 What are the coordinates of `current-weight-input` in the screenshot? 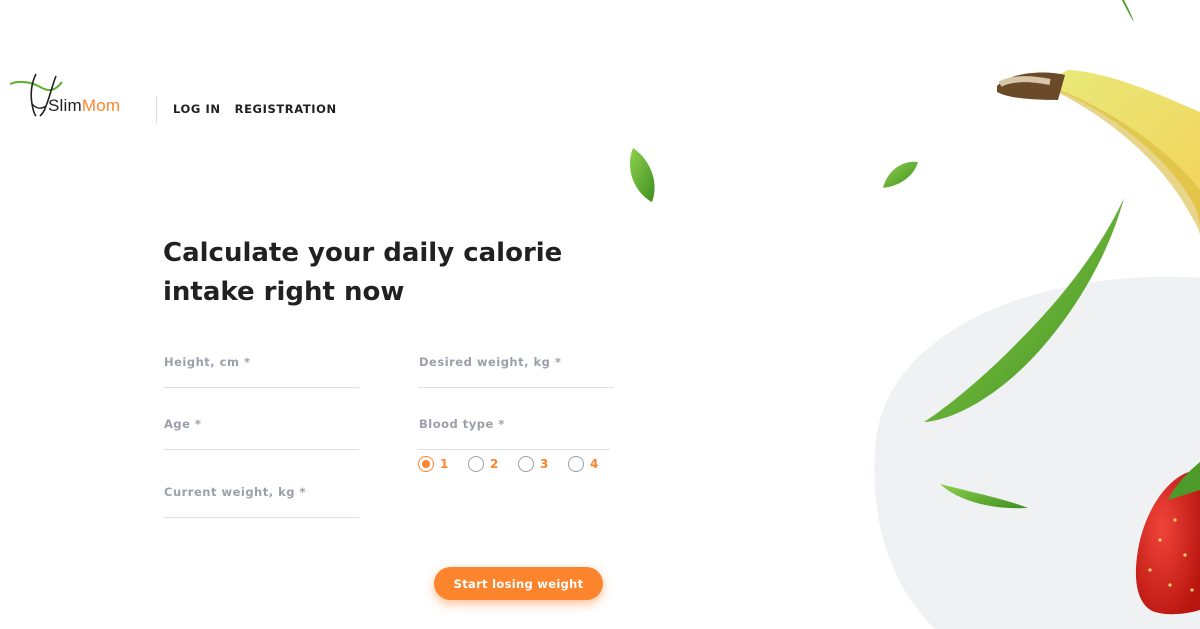 It's located at (261, 497).